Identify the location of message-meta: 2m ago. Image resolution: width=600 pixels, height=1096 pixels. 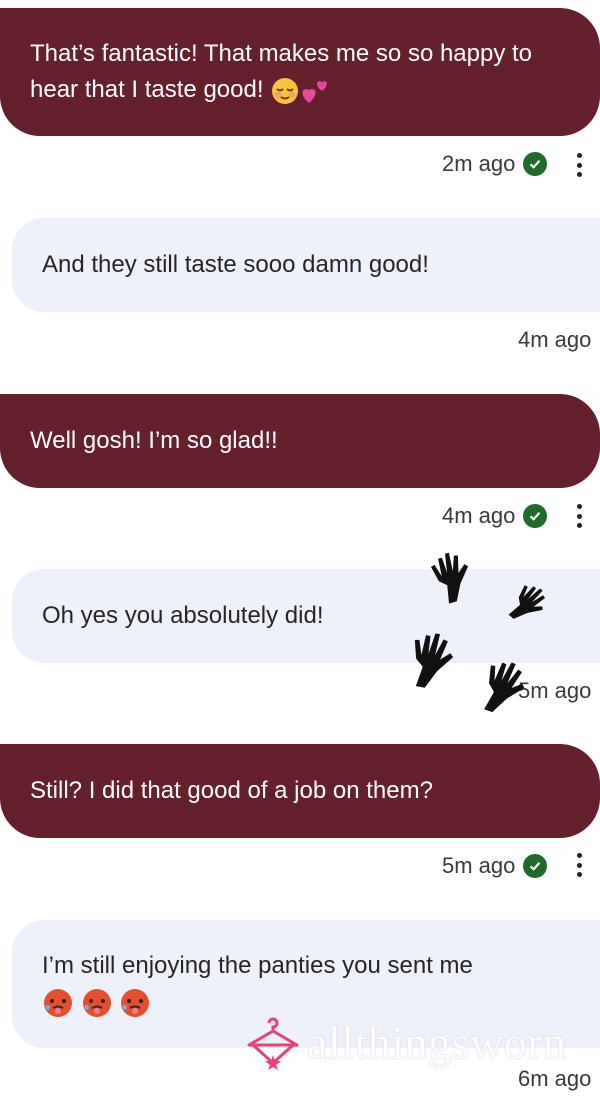
(495, 164).